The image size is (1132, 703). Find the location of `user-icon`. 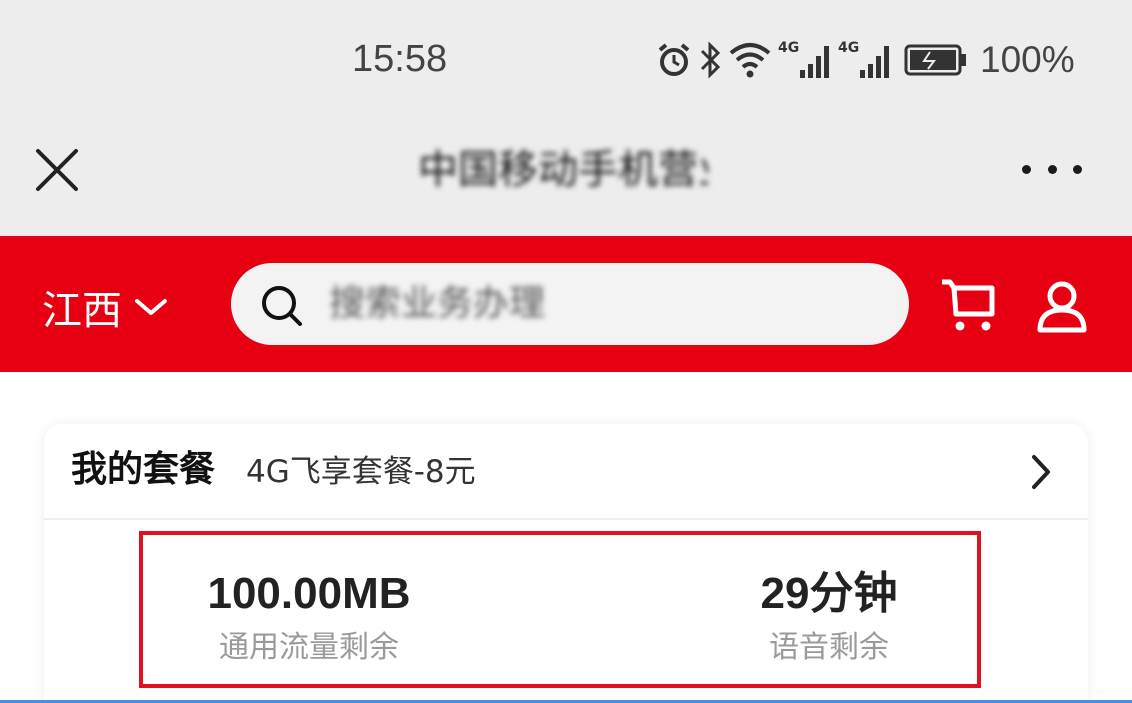

user-icon is located at coordinates (1062, 307).